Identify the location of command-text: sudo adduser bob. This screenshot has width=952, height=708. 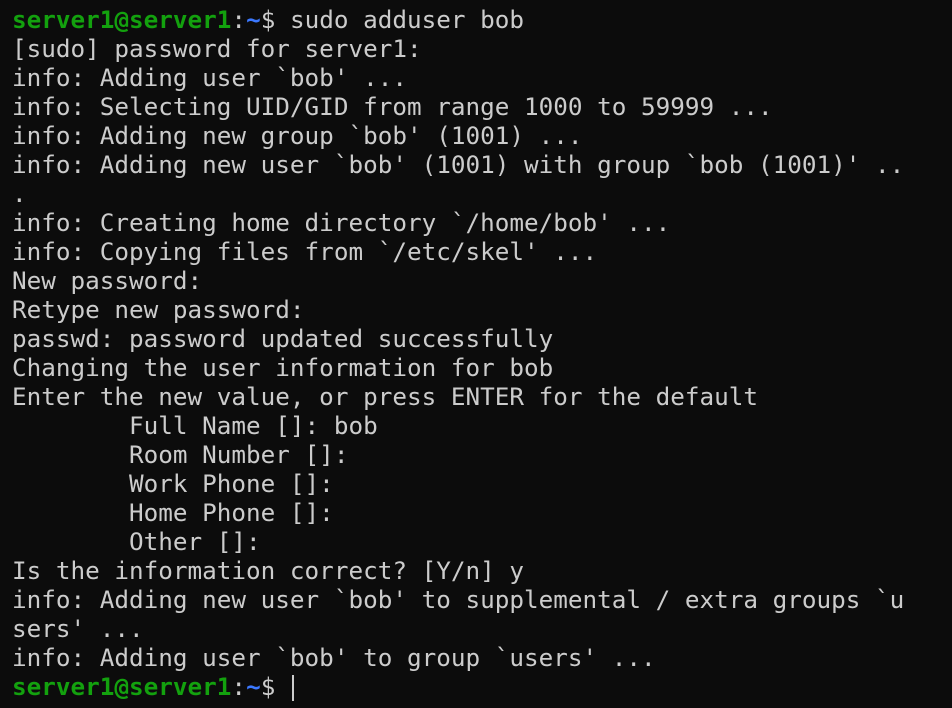
(407, 19).